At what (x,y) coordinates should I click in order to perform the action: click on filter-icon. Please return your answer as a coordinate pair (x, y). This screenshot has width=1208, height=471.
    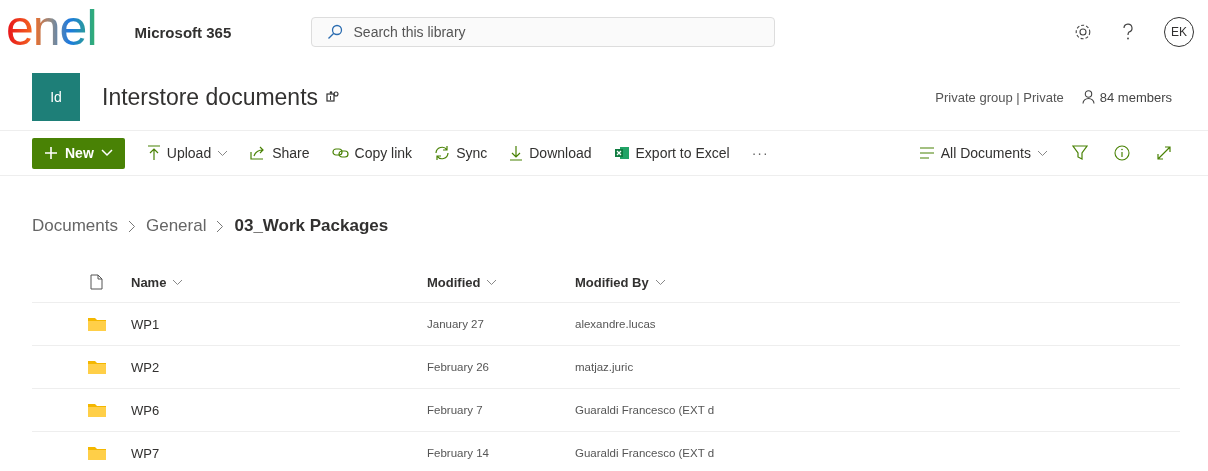
    Looking at the image, I should click on (1080, 153).